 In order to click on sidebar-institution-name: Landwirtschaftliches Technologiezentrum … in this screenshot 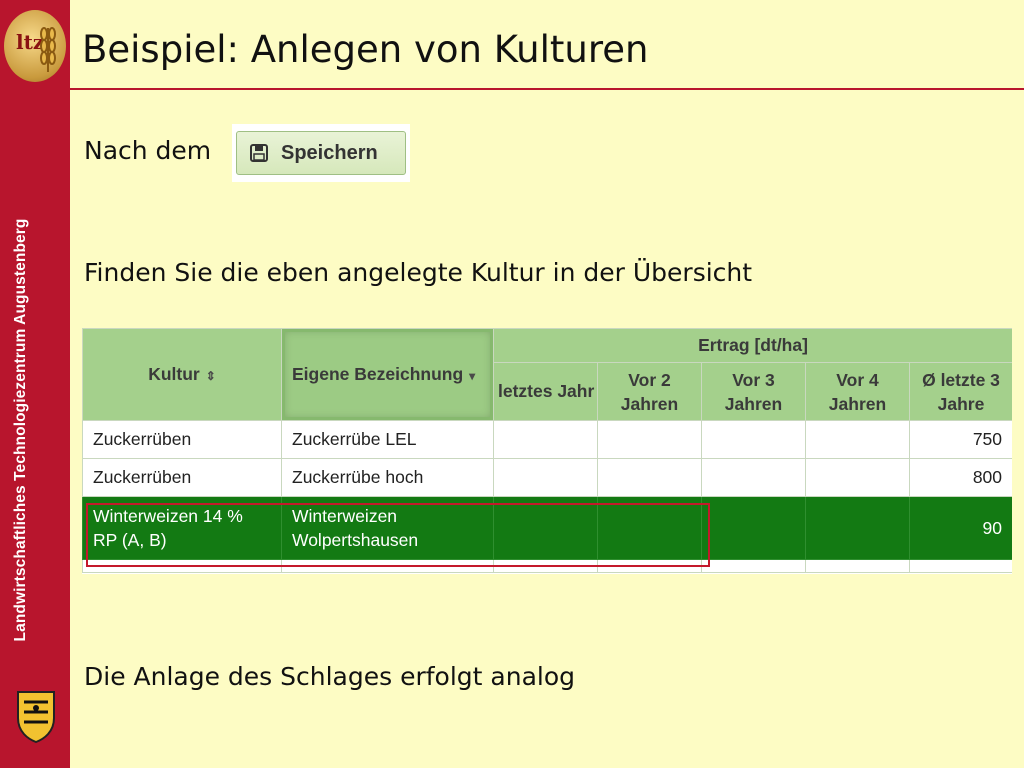, I will do `click(20, 430)`.